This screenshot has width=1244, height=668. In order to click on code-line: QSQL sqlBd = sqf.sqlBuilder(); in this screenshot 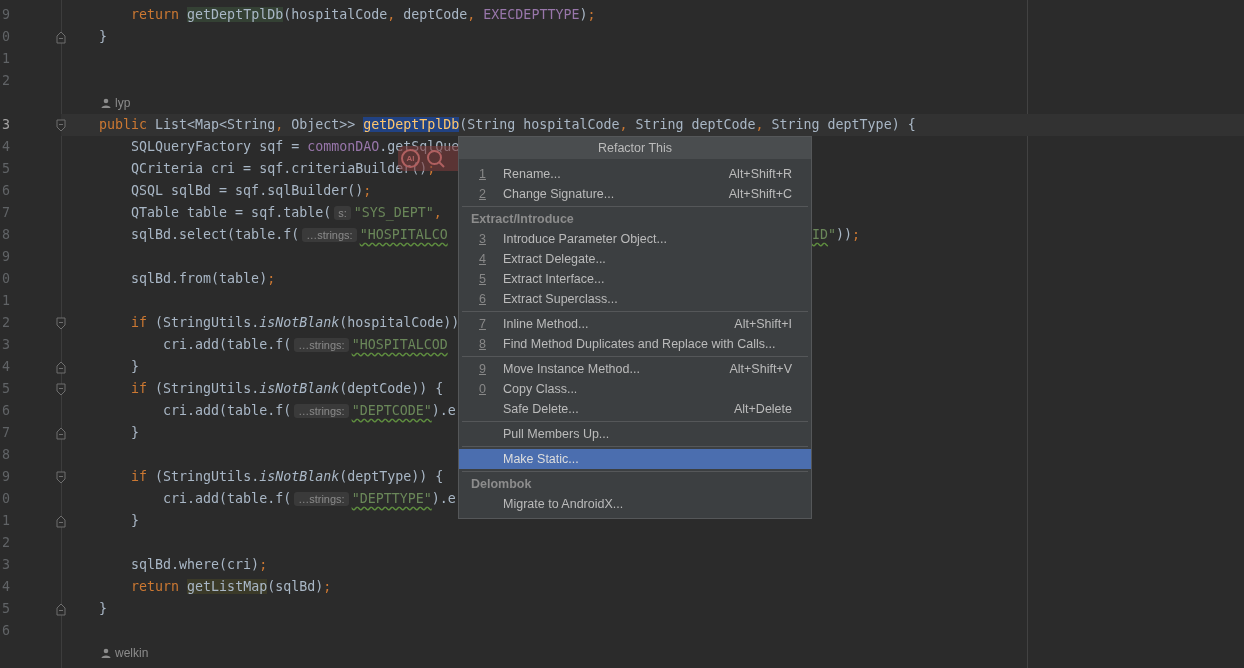, I will do `click(251, 191)`.